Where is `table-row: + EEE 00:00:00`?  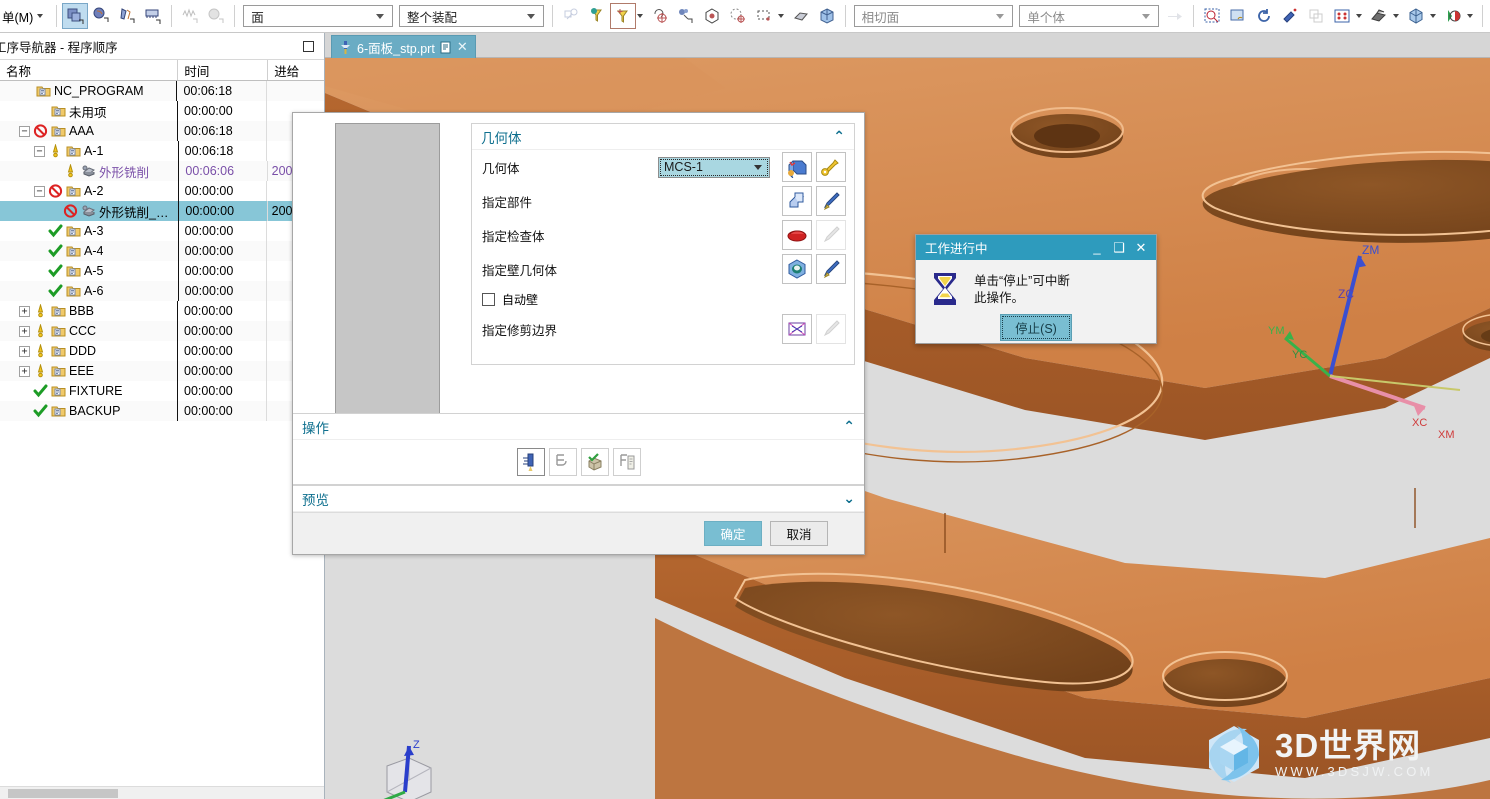
table-row: + EEE 00:00:00 is located at coordinates (162, 371).